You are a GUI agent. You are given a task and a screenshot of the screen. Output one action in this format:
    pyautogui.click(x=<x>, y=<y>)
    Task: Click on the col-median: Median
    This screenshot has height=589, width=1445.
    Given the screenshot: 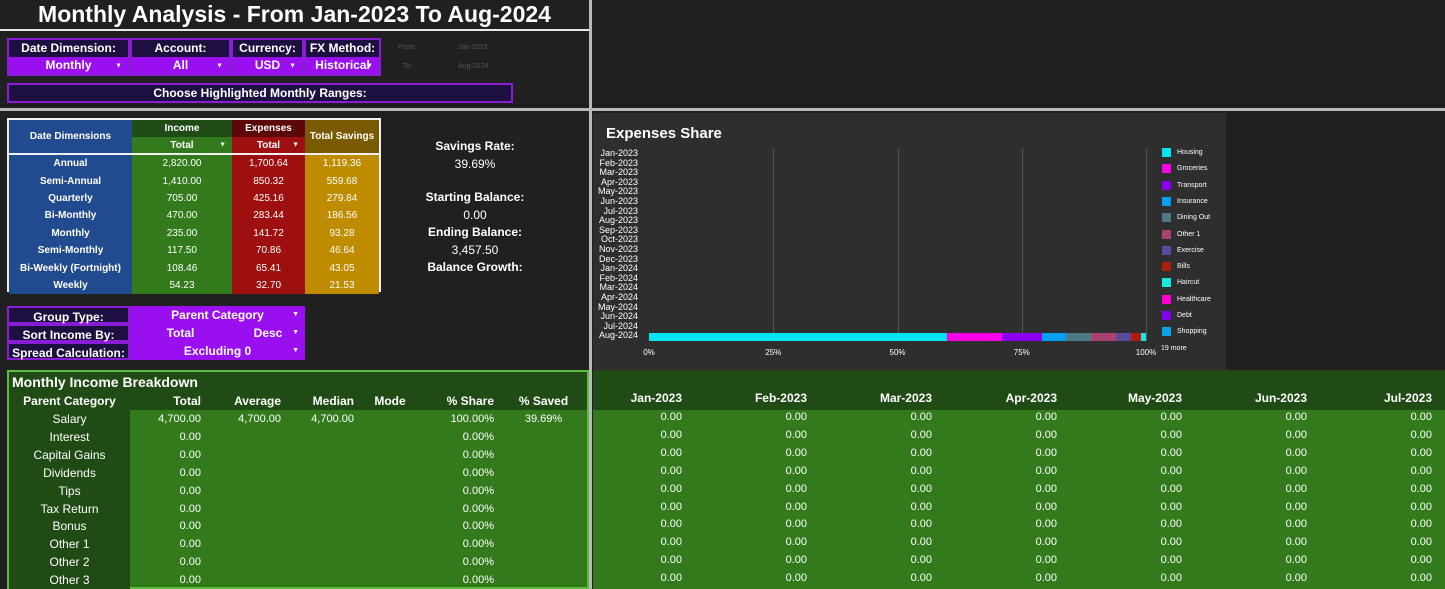 What is the action you would take?
    pyautogui.click(x=333, y=401)
    